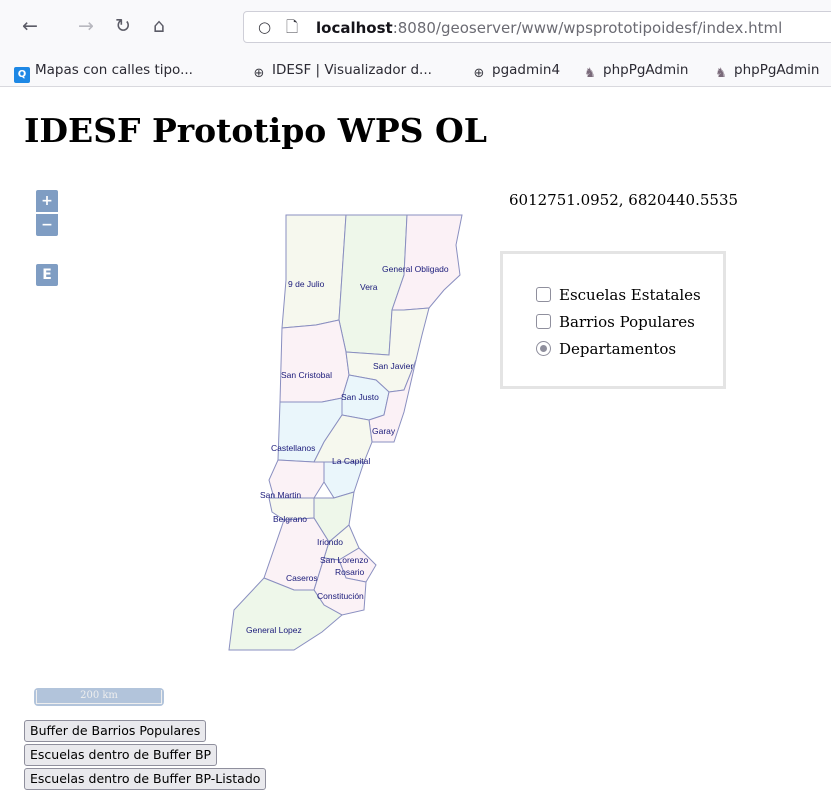 This screenshot has width=831, height=803. I want to click on label-castellanos: Castellanos, so click(293, 448).